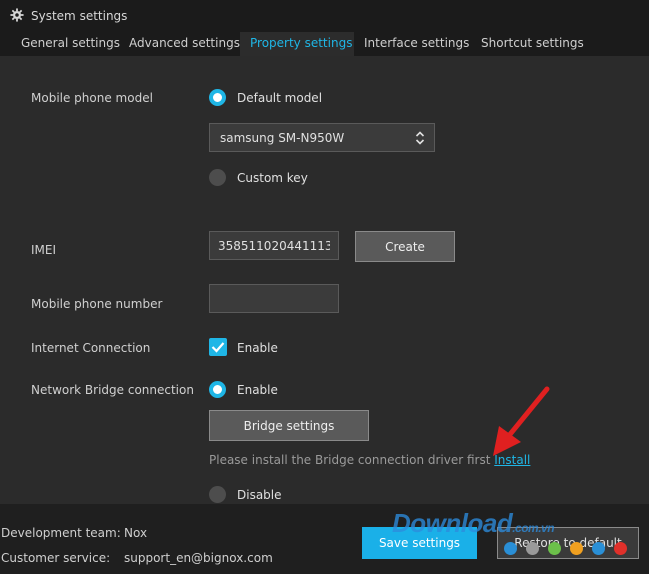 The width and height of the screenshot is (649, 574). Describe the element at coordinates (198, 558) in the screenshot. I see `customer-service-value: support_en@bignox.com` at that location.